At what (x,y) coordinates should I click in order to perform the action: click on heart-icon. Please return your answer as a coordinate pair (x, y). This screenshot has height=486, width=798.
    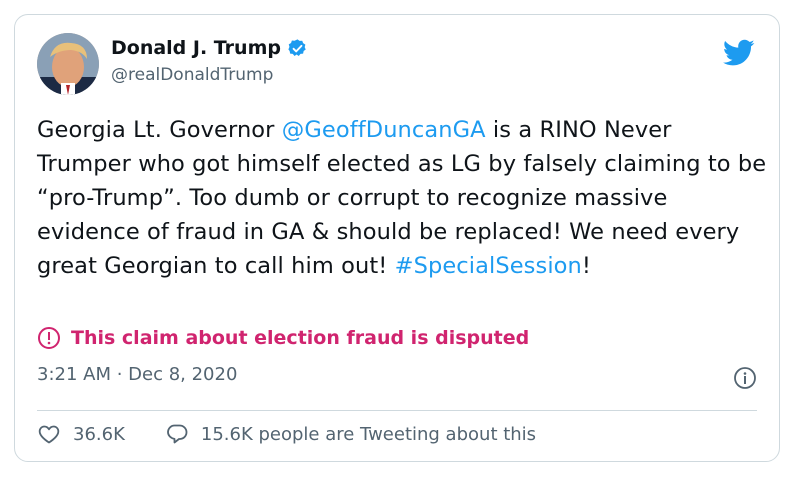
    Looking at the image, I should click on (49, 434).